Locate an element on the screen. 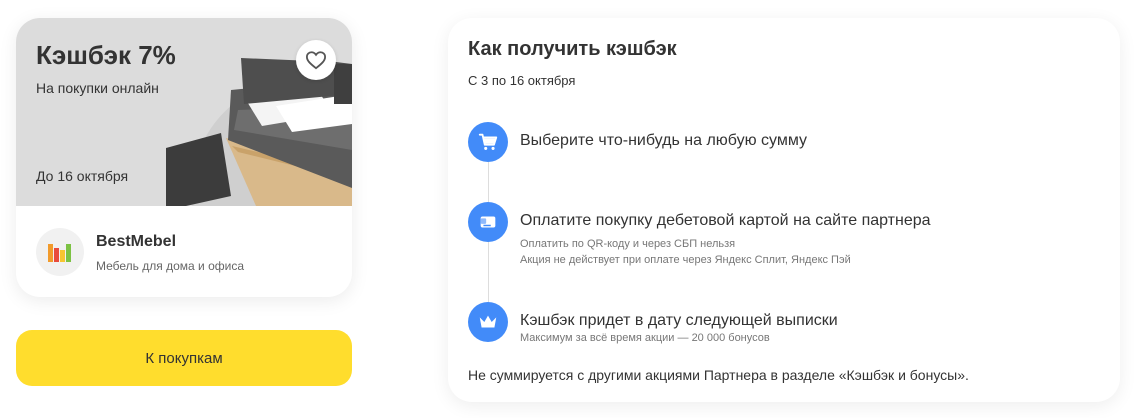  step-note: Оплатить по QR-коду и через СБП нельзя is located at coordinates (628, 244).